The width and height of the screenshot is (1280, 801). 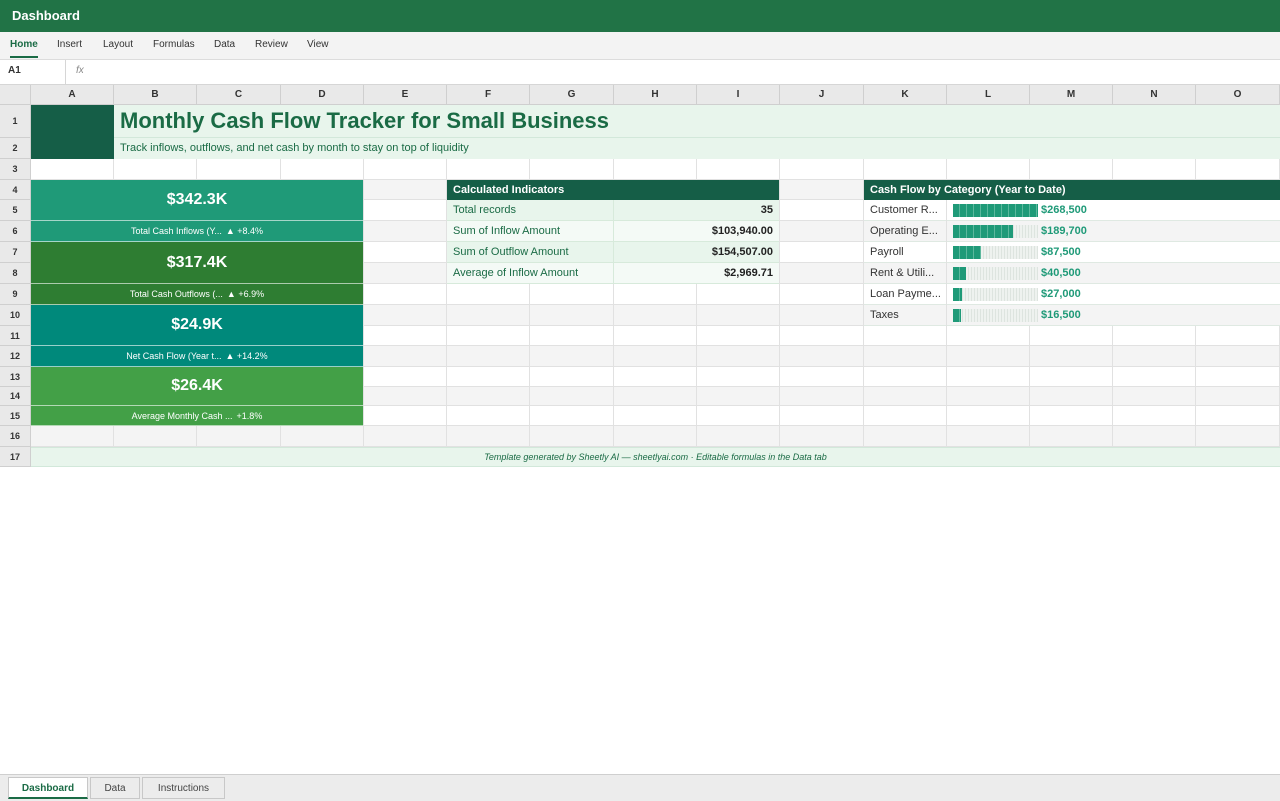 I want to click on row-header: 8, so click(x=15, y=273).